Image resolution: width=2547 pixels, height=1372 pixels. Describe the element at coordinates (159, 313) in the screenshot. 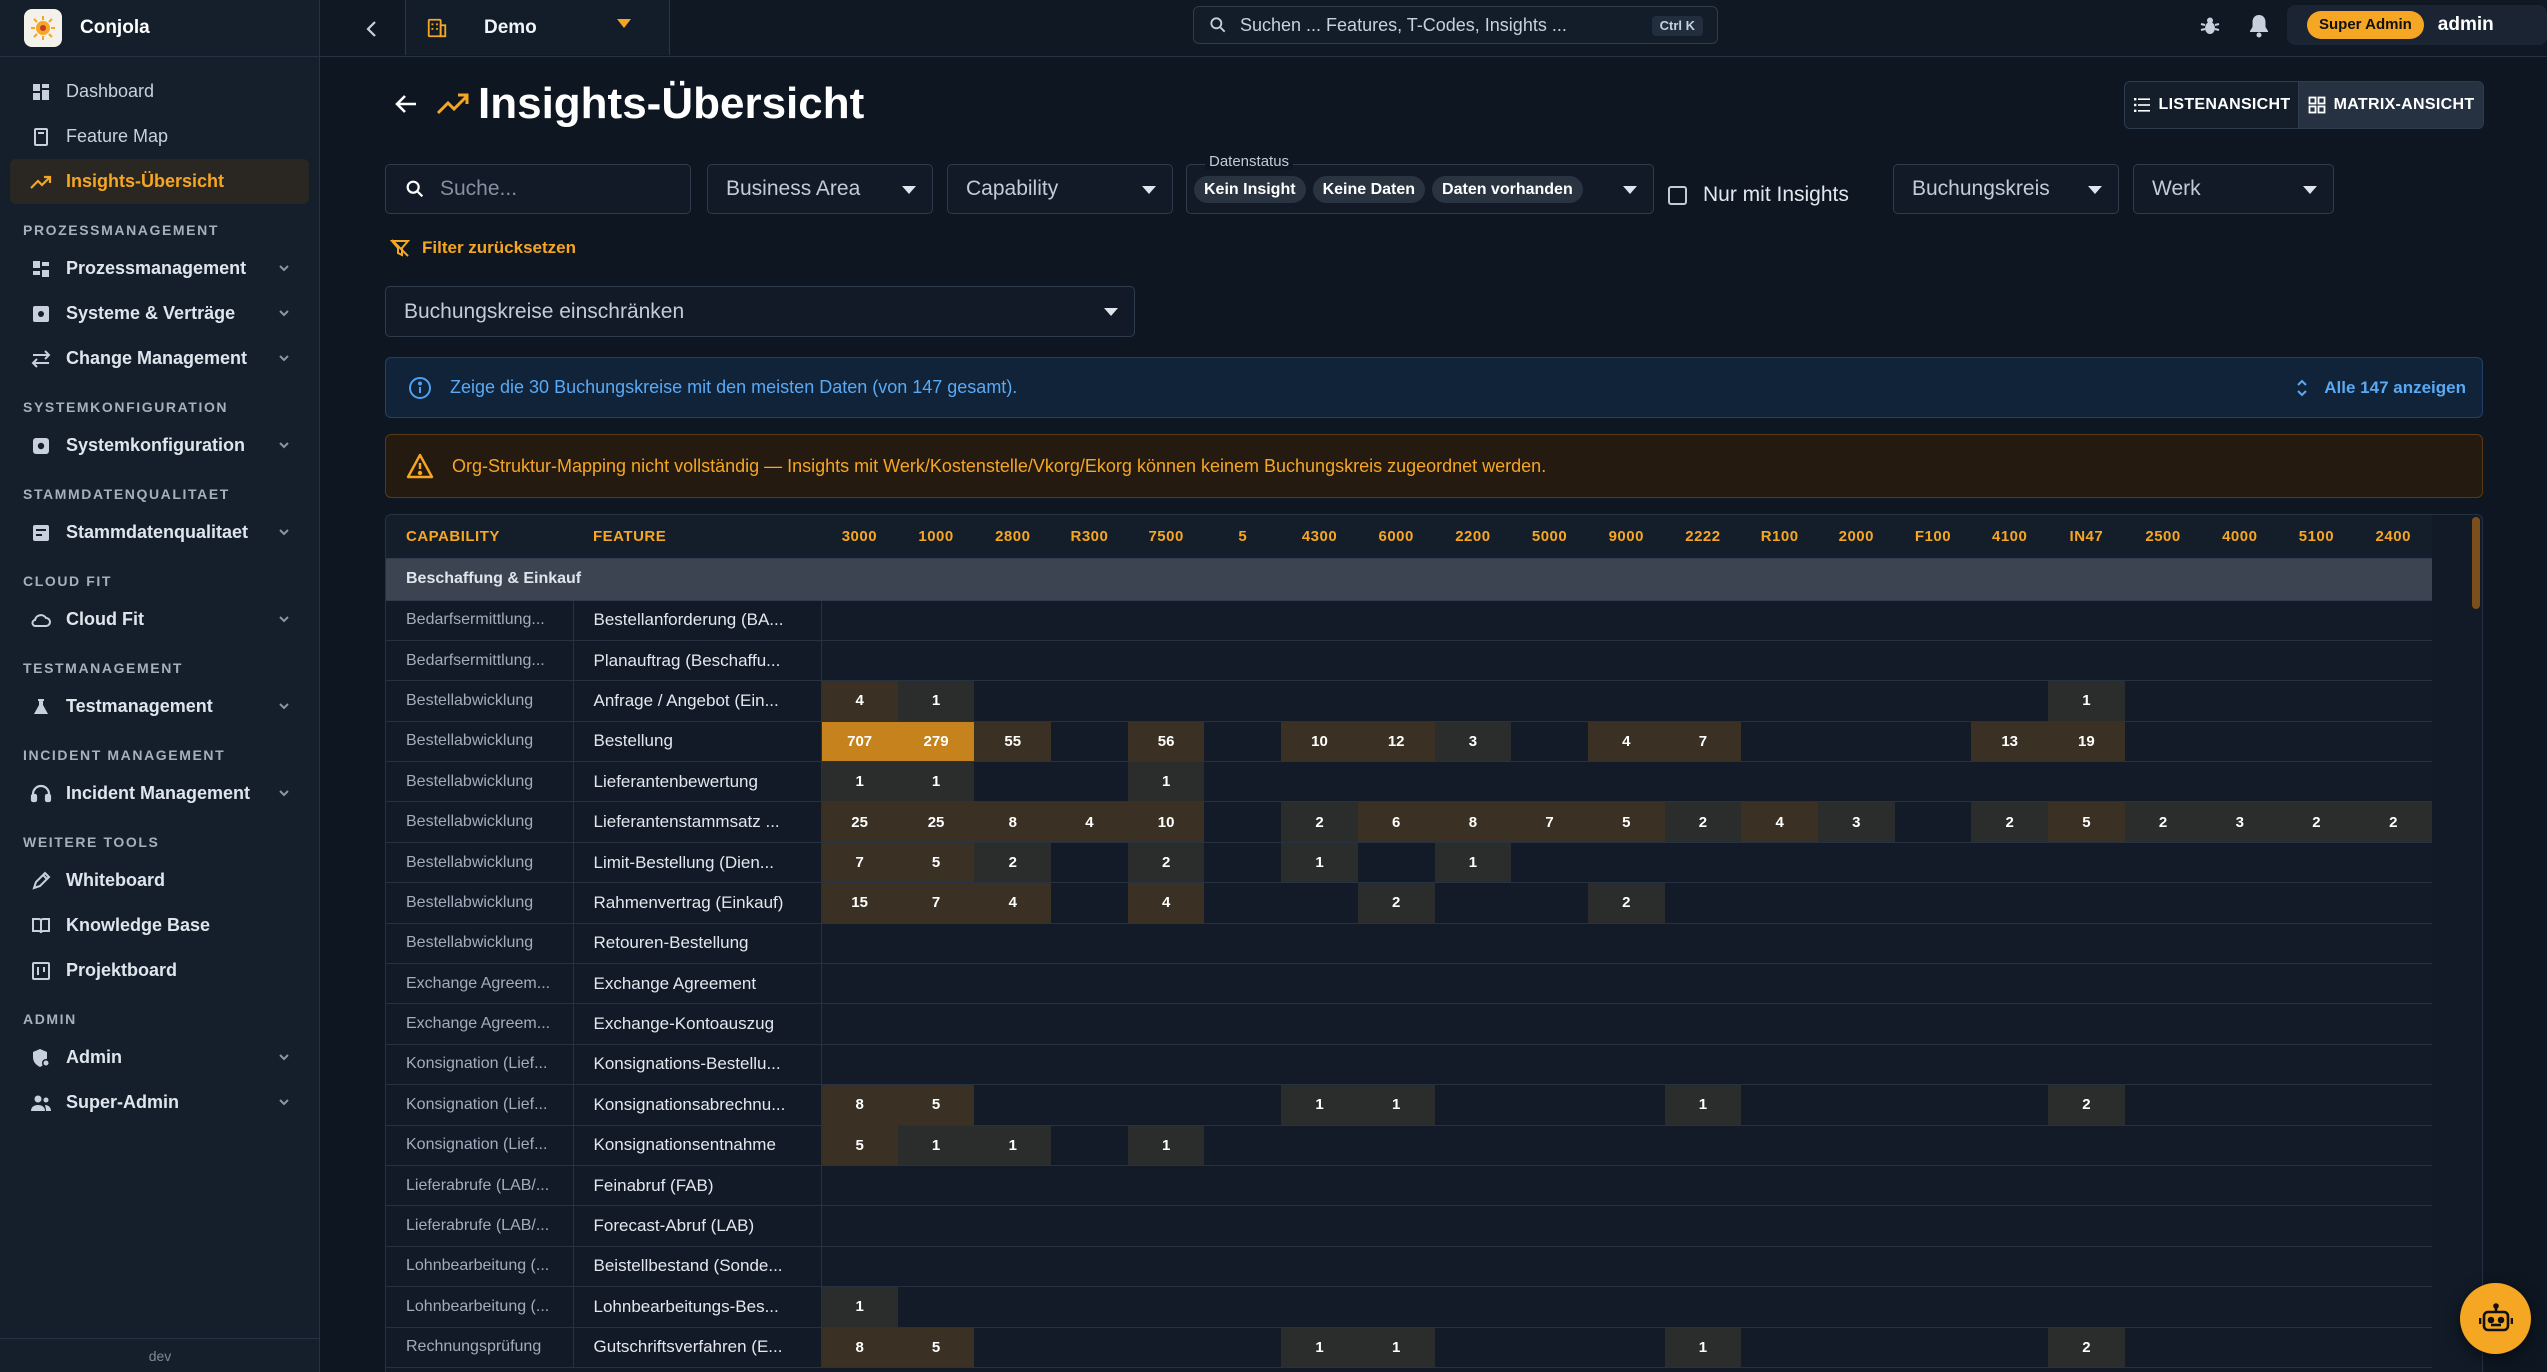

I see `sidebar-item-systeme-vertrage: Systeme & Verträge` at that location.